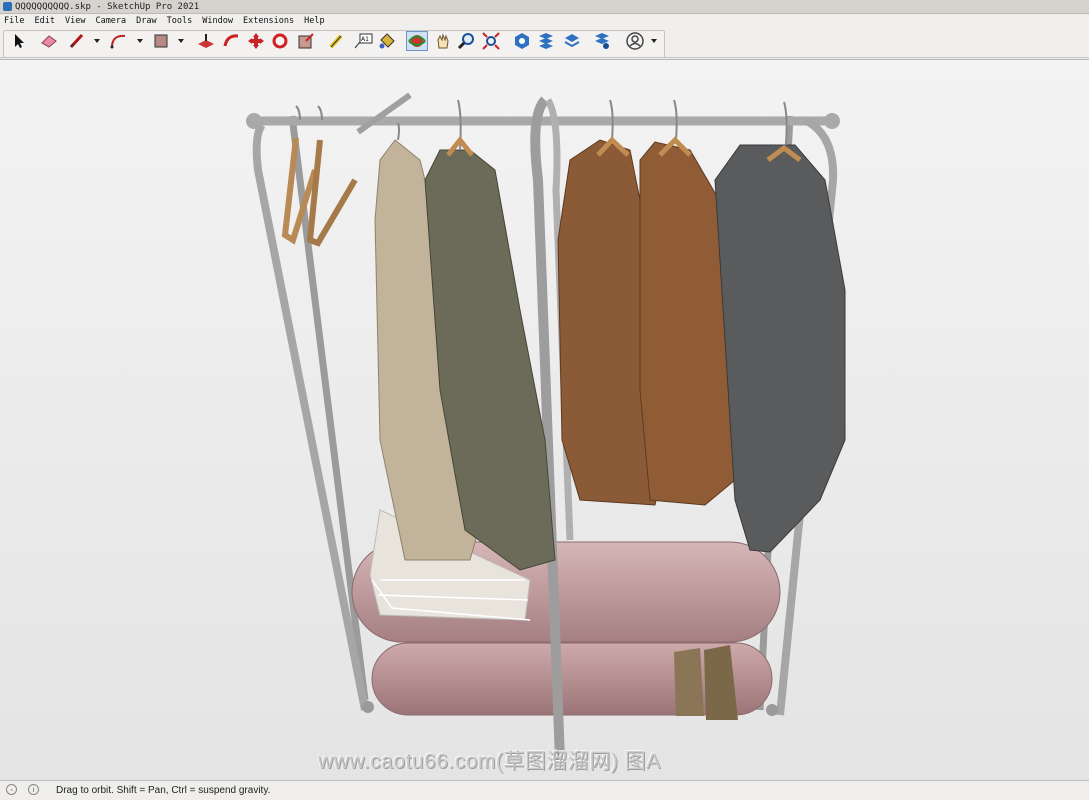 This screenshot has width=1089, height=800. I want to click on rectangle-tool-button, so click(161, 41).